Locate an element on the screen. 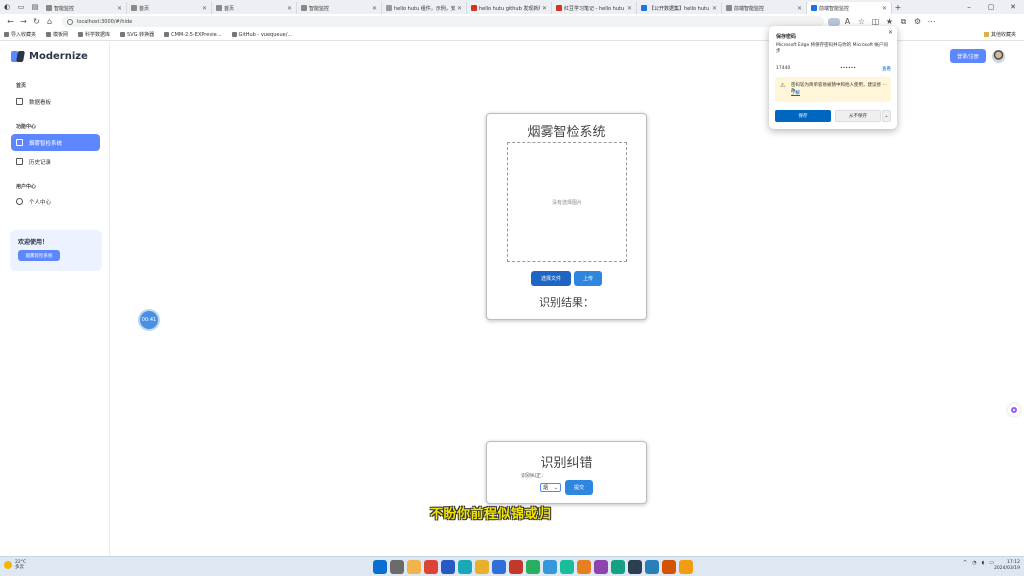 This screenshot has height=576, width=1024. sidebar-item-history: 历史记录 is located at coordinates (55, 161).